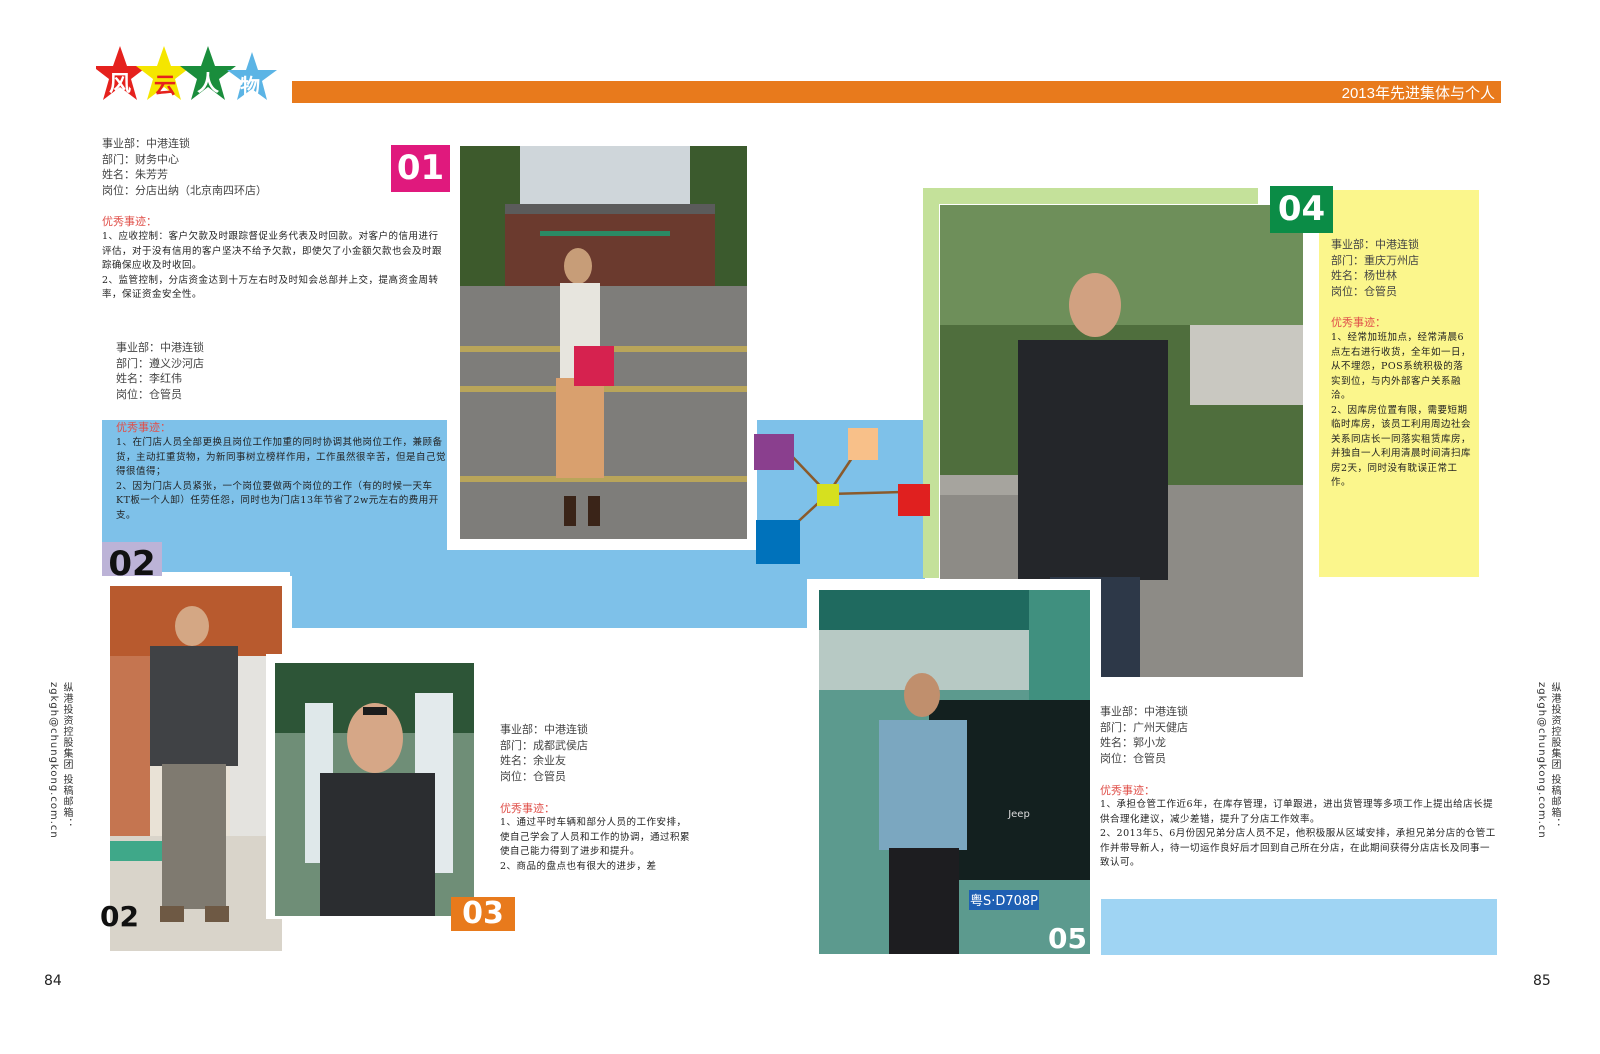 Image resolution: width=1600 pixels, height=1054 pixels. Describe the element at coordinates (600, 753) in the screenshot. I see `profile-03-info: 事业部：中港连锁 部门：成都武侯店 姓名：余业友 岗位：仓管员` at that location.